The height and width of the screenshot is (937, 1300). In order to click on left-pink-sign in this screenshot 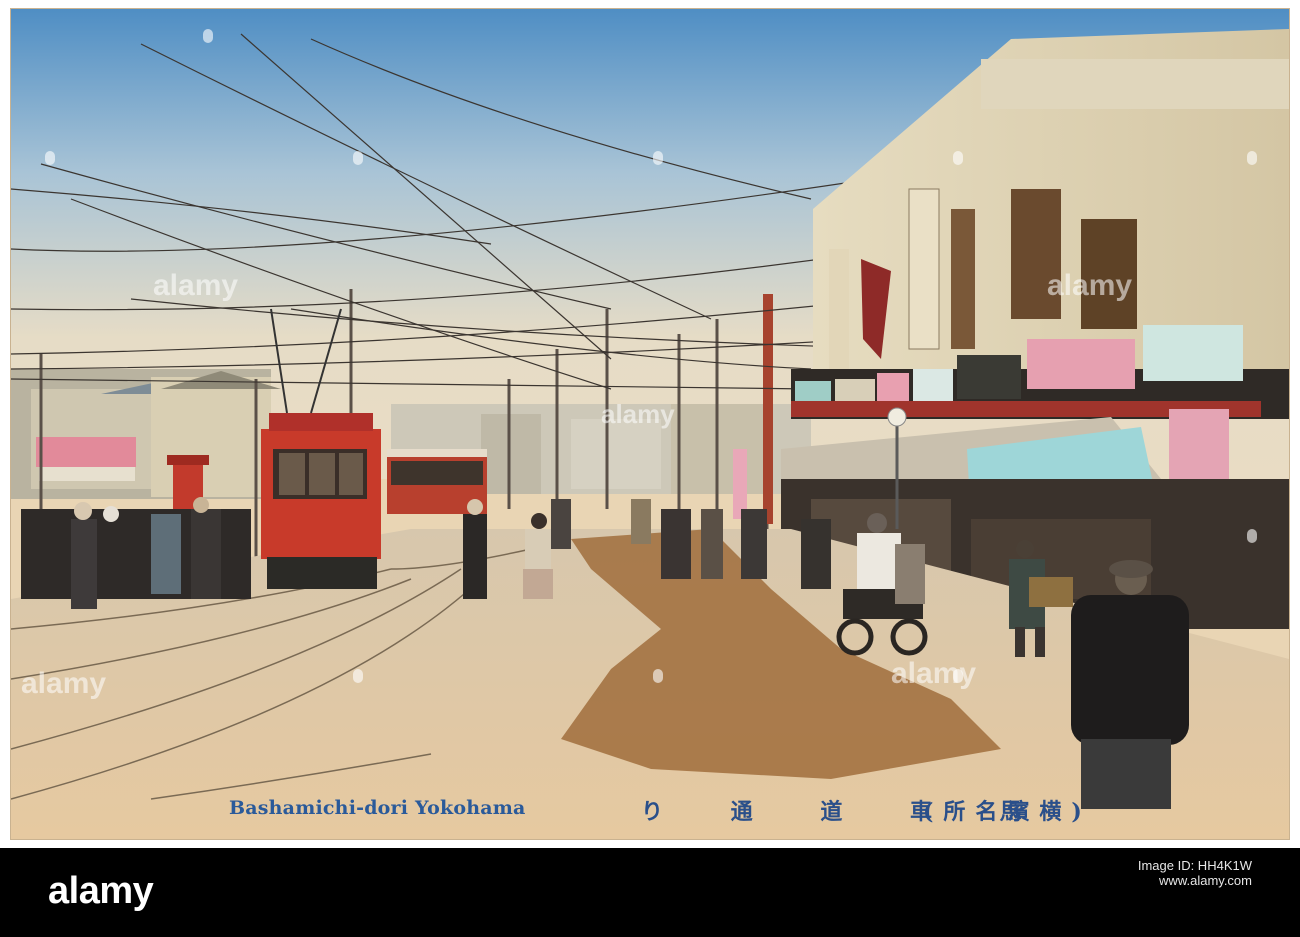, I will do `click(86, 452)`.